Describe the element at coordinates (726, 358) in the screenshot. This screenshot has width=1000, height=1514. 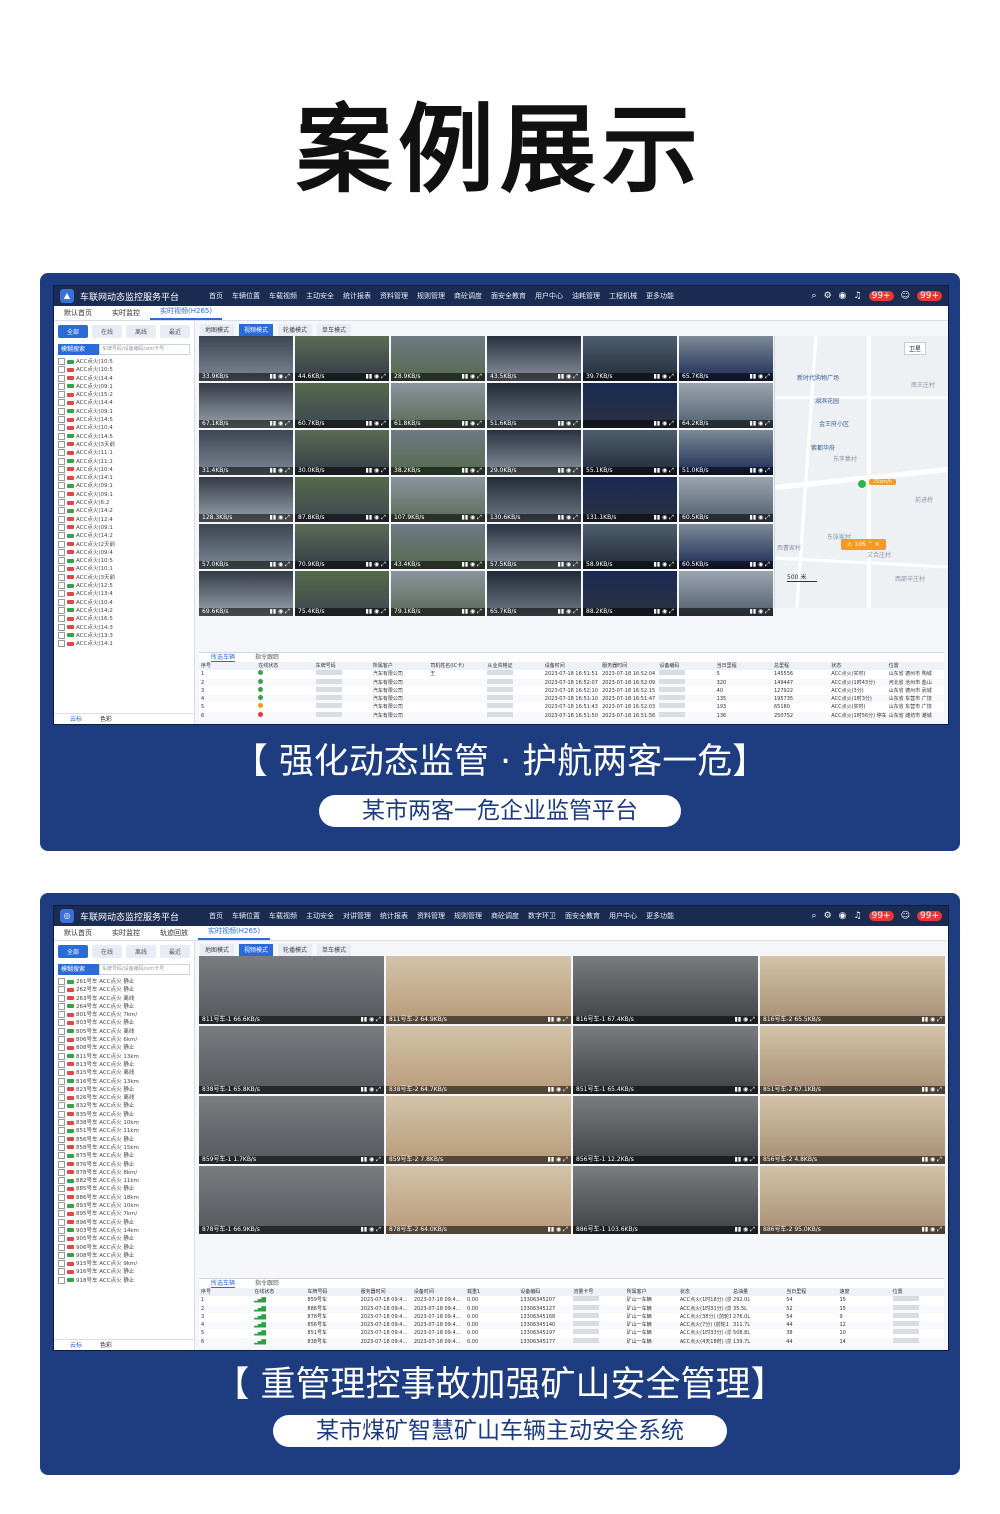
I see `video-cell: 65.7KB/s ▮▮ ◉ ⤢` at that location.